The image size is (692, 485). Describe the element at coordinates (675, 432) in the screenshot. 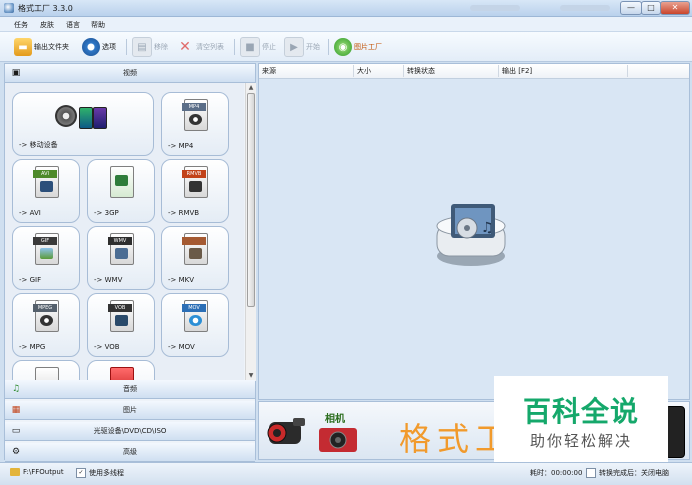

I see `smartphone-icon` at that location.